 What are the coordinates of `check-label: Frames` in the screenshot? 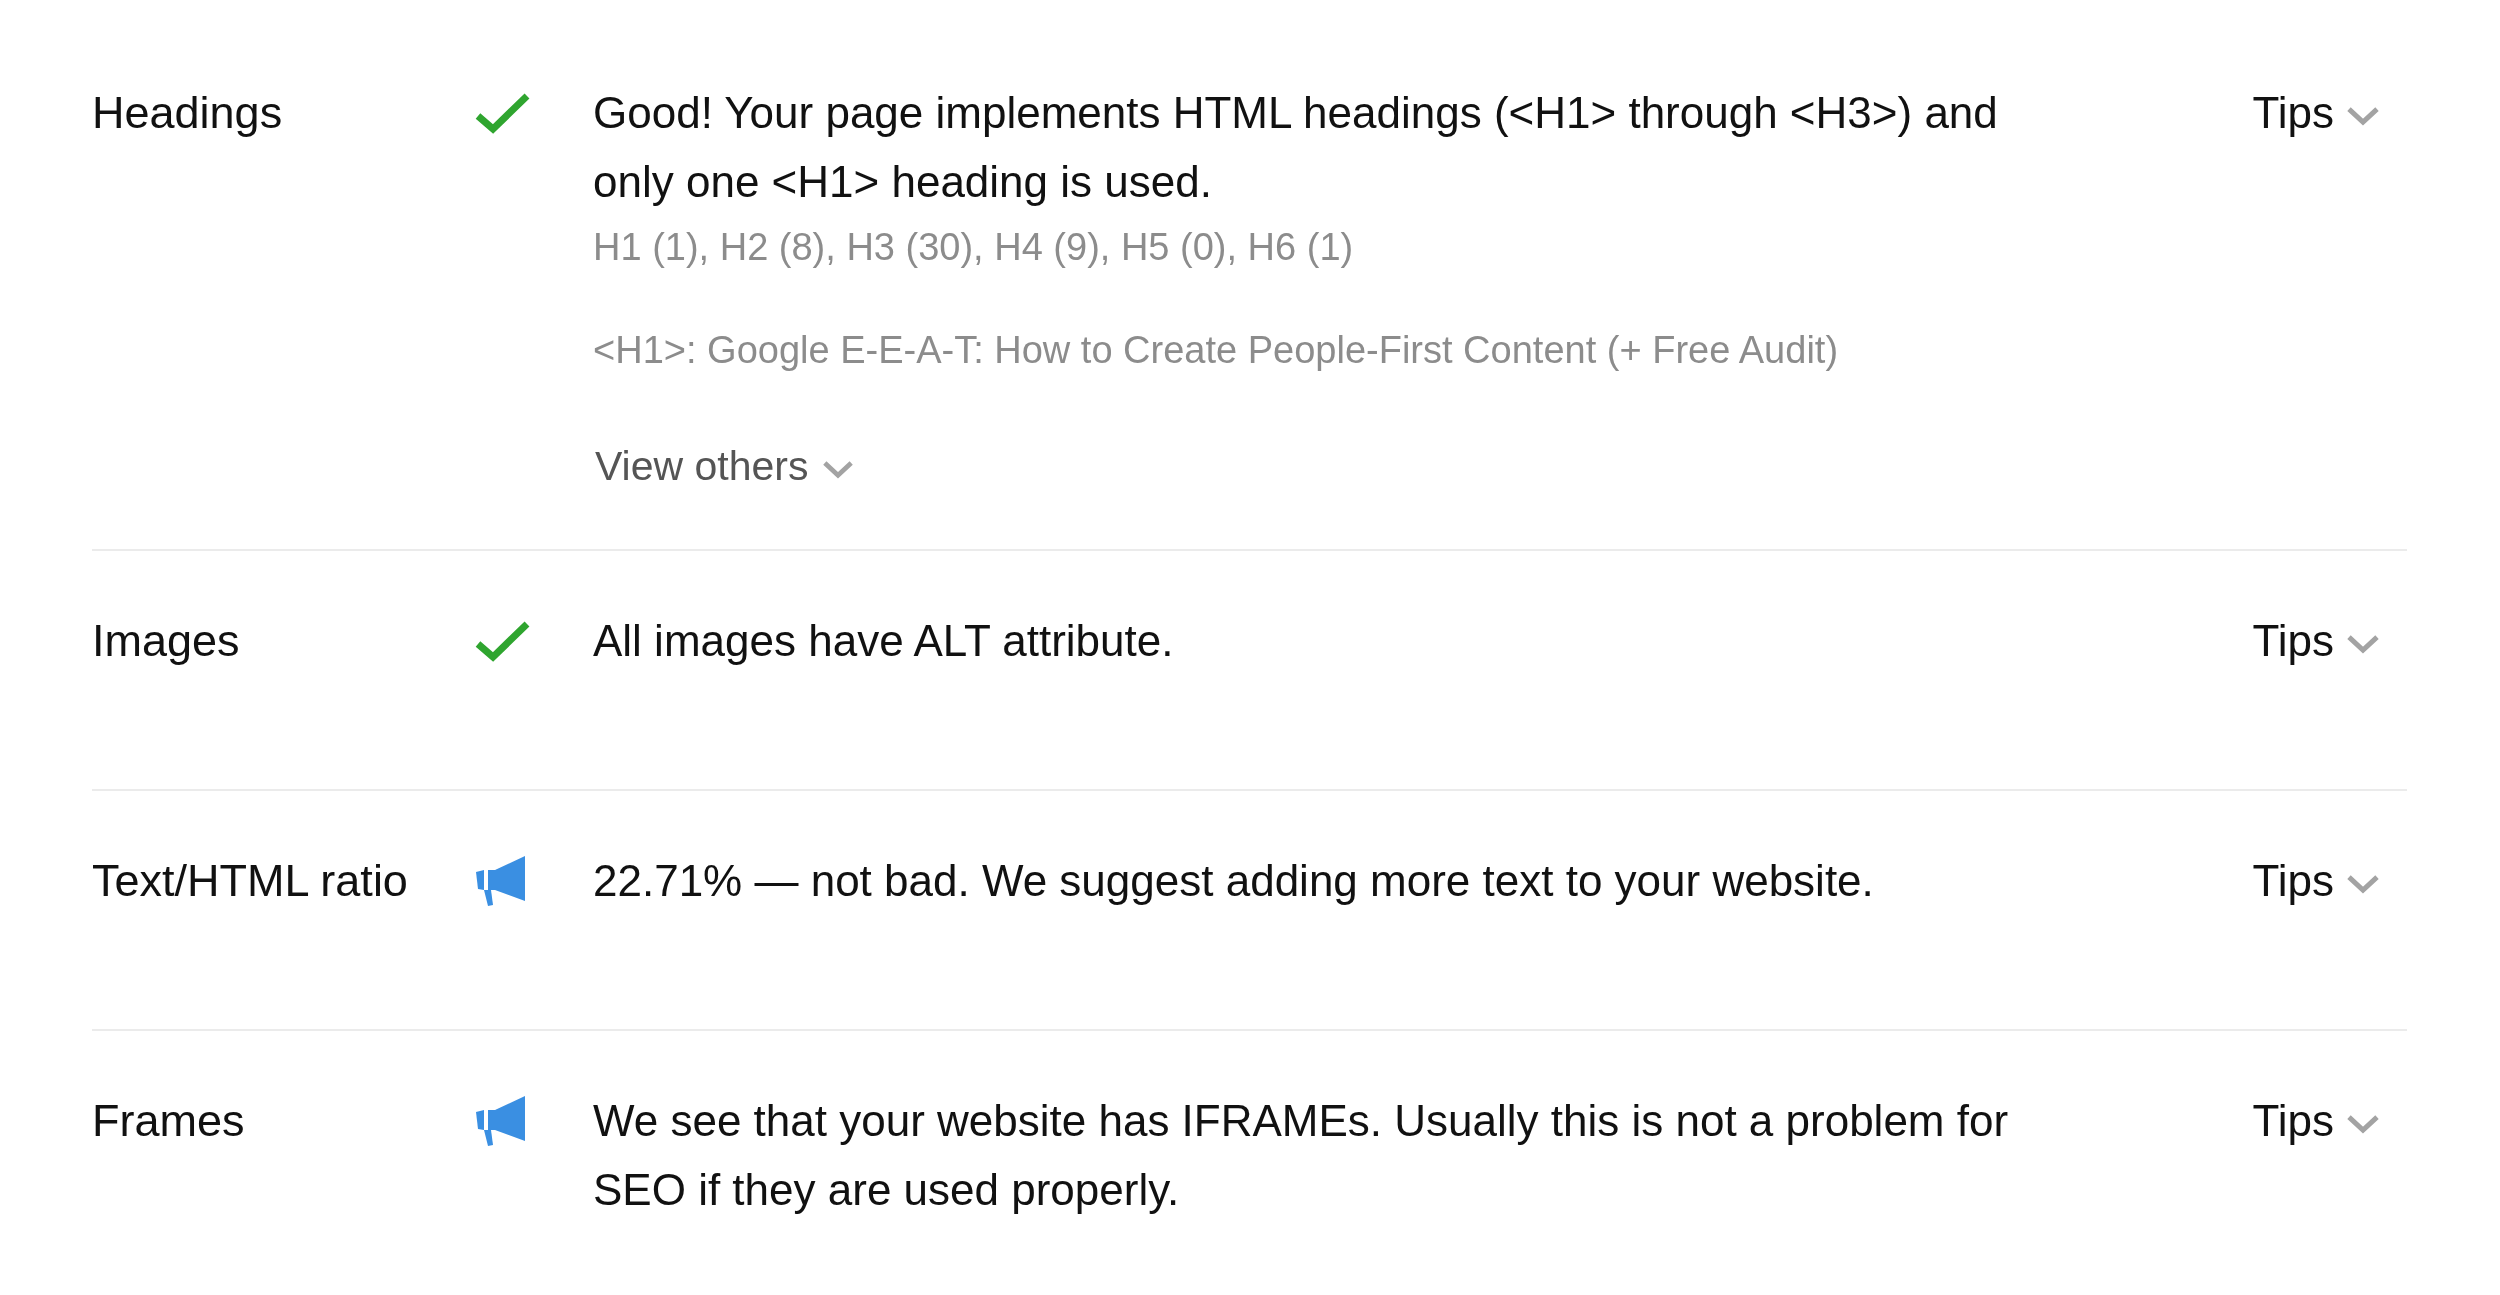 It's located at (169, 1121).